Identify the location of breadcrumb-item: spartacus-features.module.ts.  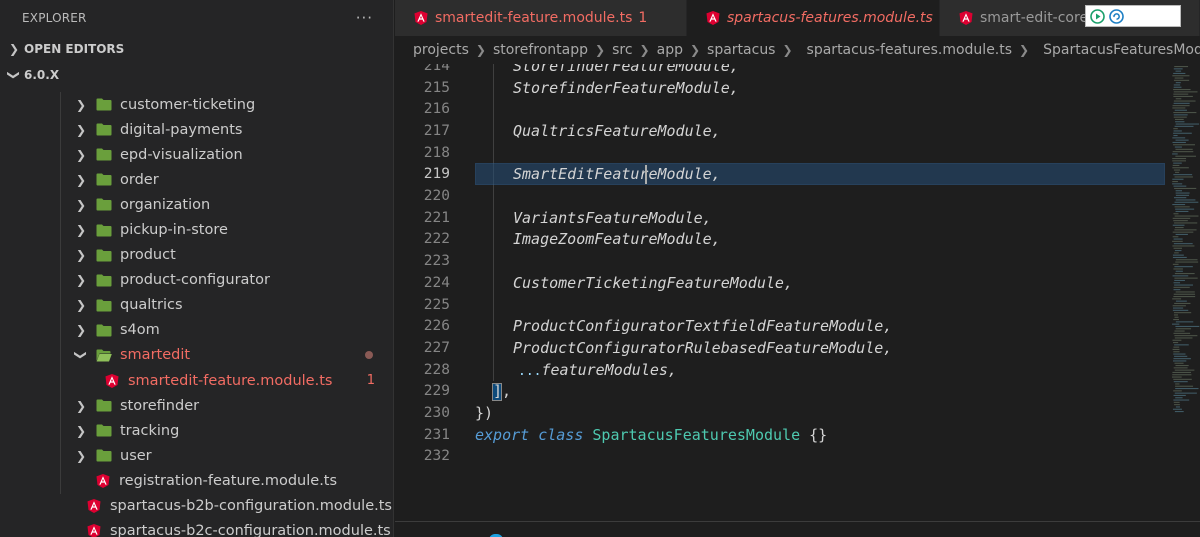
(910, 50).